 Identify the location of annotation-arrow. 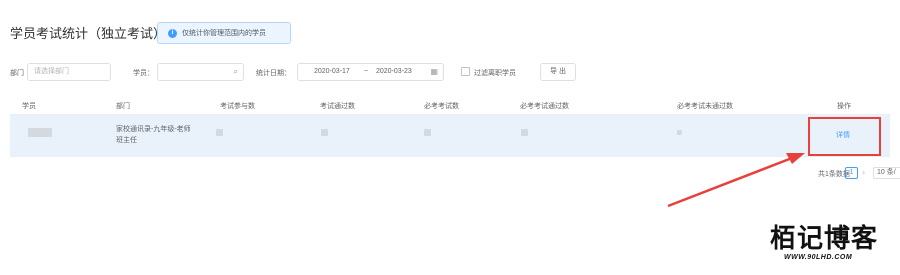
(736, 180).